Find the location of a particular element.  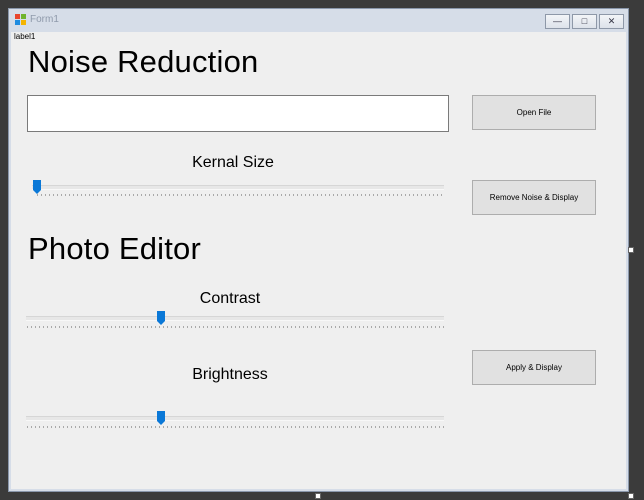

brightness-slider-track is located at coordinates (235, 418).